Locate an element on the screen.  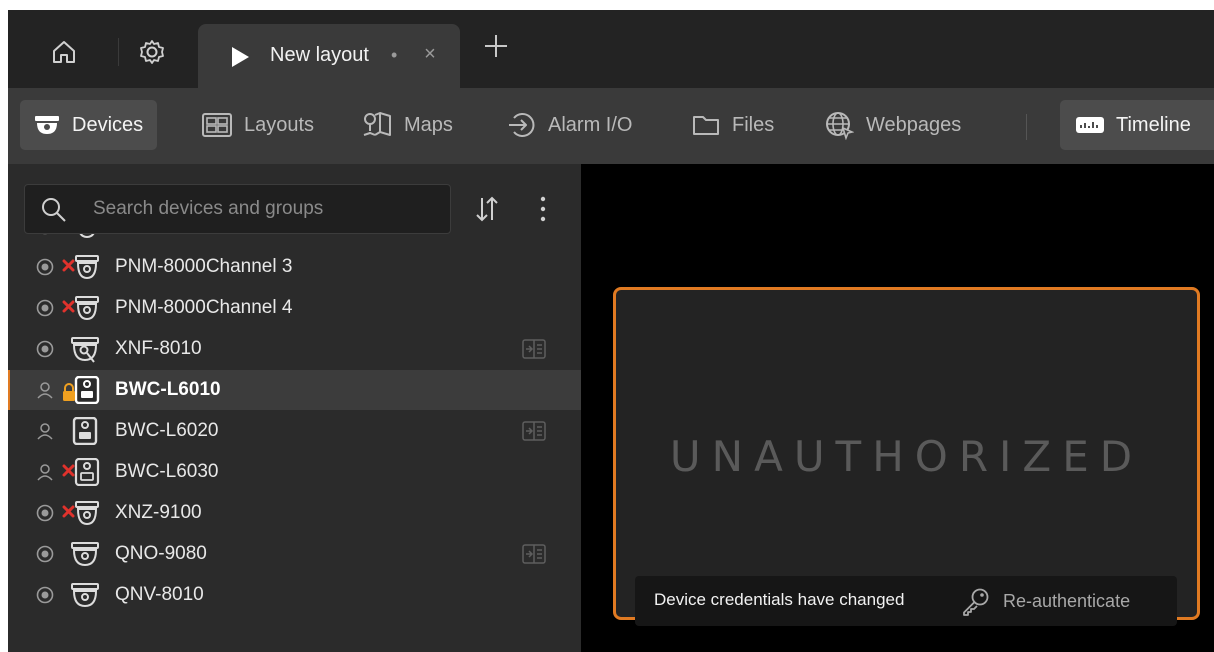
sort-button is located at coordinates (487, 211).